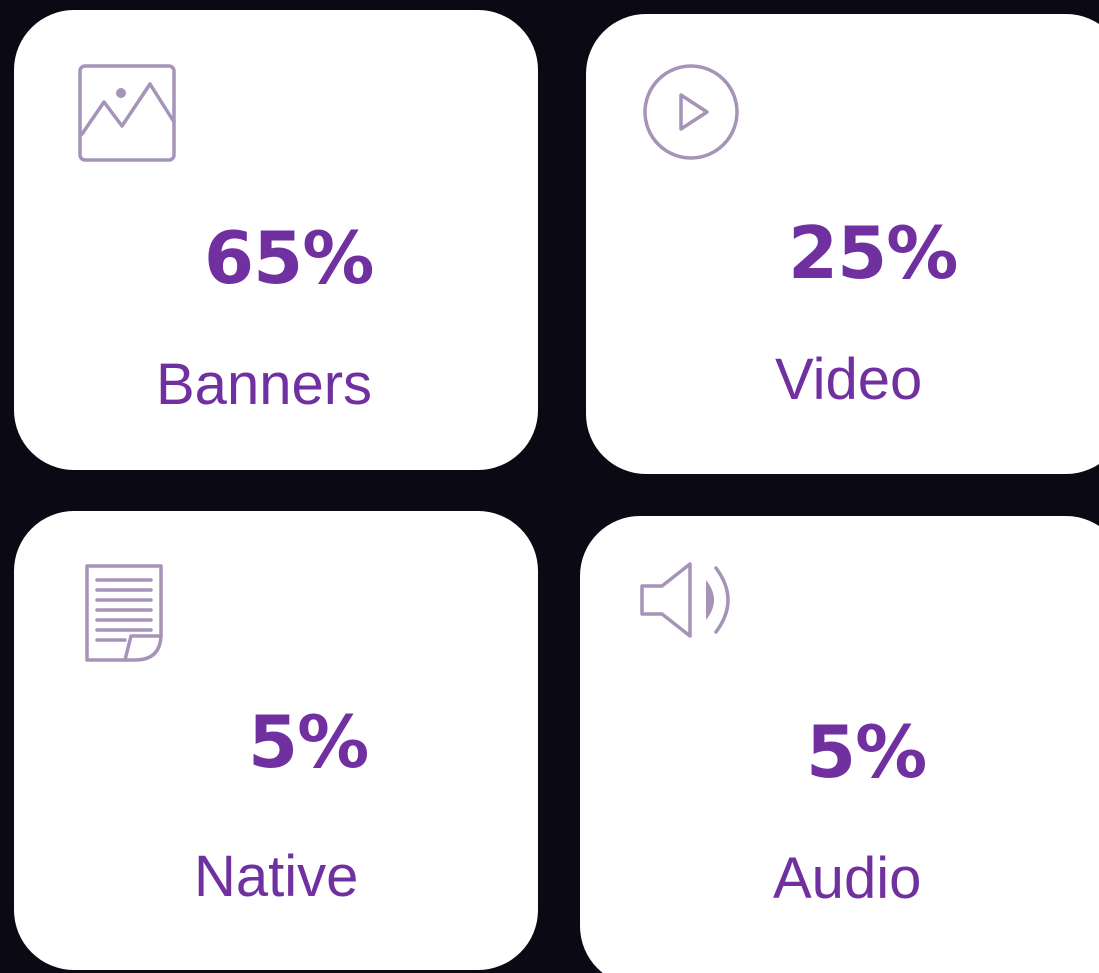  Describe the element at coordinates (276, 876) in the screenshot. I see `native-label: Native` at that location.